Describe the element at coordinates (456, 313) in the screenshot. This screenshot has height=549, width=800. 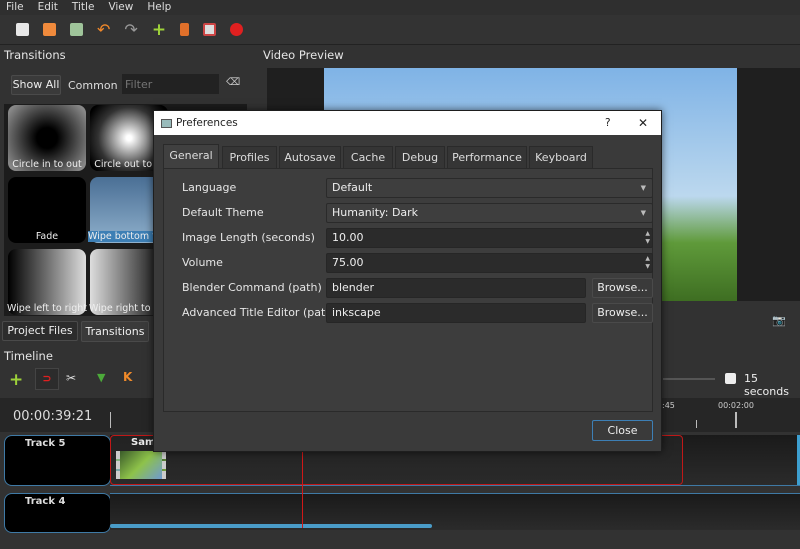
I see `title-editor-path-input: inkscape` at that location.